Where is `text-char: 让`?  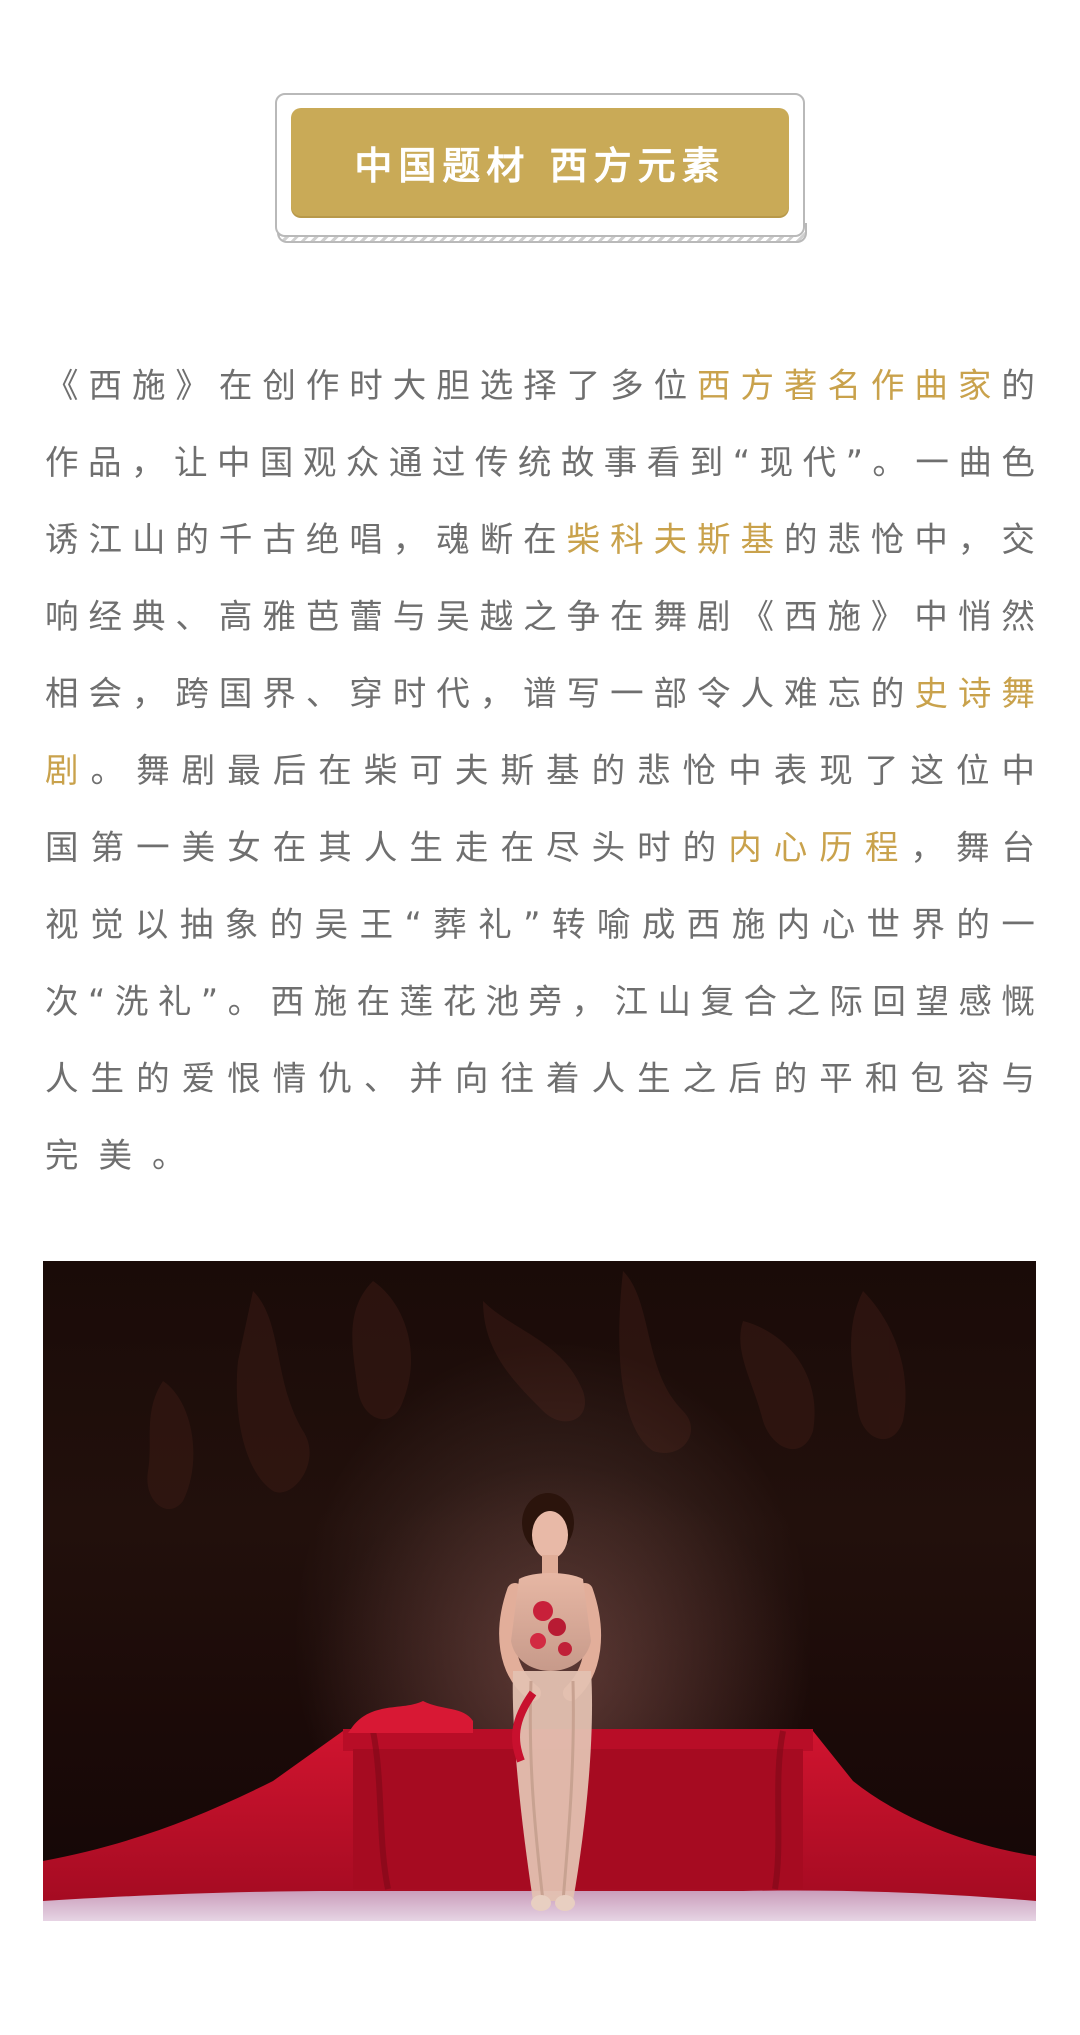
text-char: 让 is located at coordinates (190, 462).